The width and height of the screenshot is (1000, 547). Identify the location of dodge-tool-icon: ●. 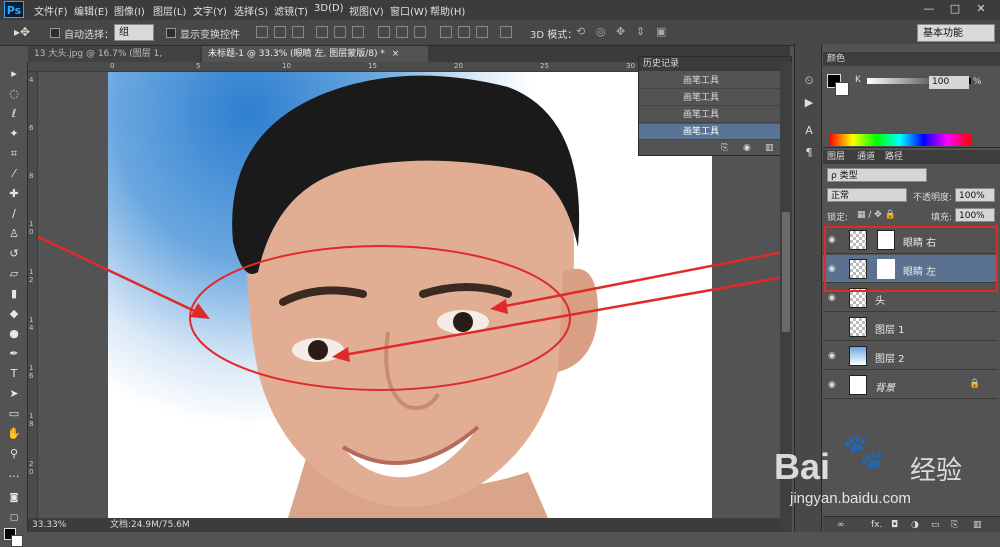
(14, 334).